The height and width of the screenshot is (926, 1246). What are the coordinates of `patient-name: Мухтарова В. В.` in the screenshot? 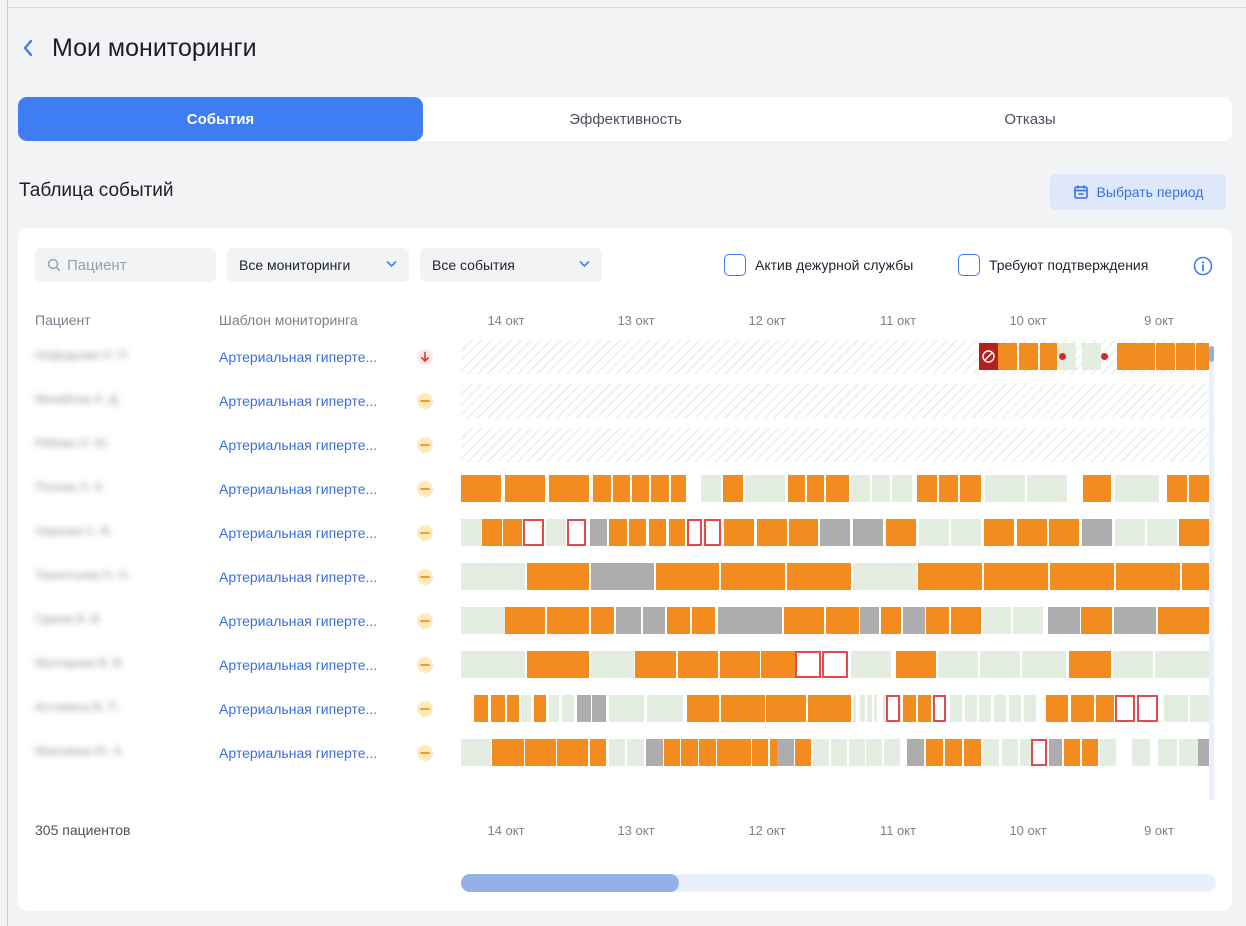 It's located at (80, 664).